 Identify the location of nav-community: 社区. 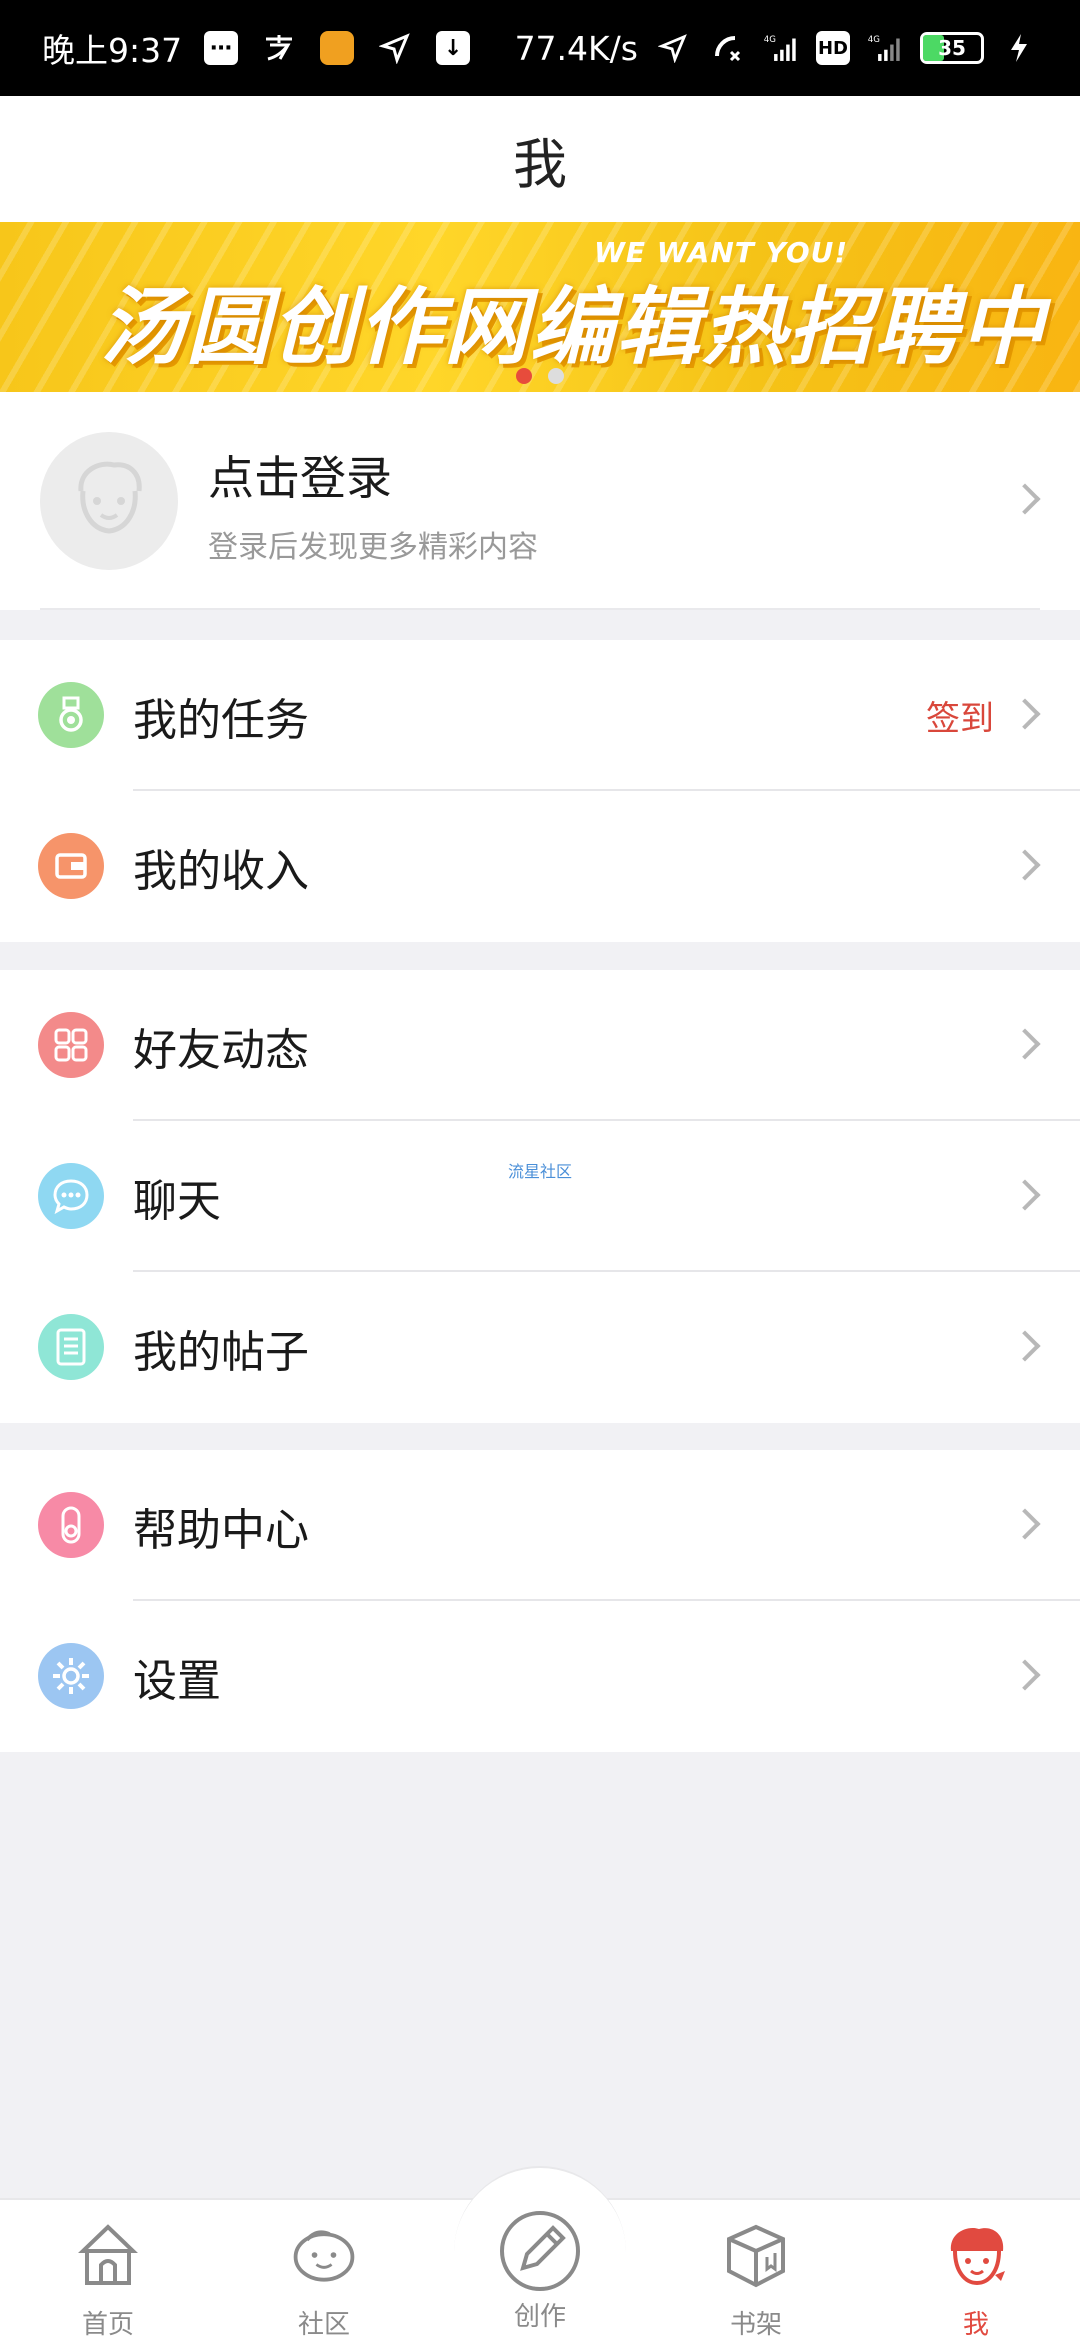
(324, 2280).